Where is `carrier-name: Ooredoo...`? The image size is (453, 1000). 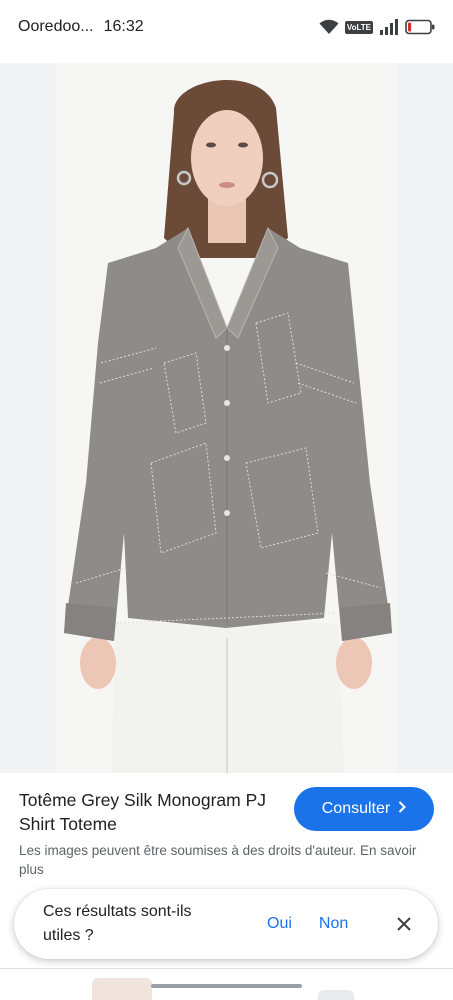 carrier-name: Ooredoo... is located at coordinates (56, 26).